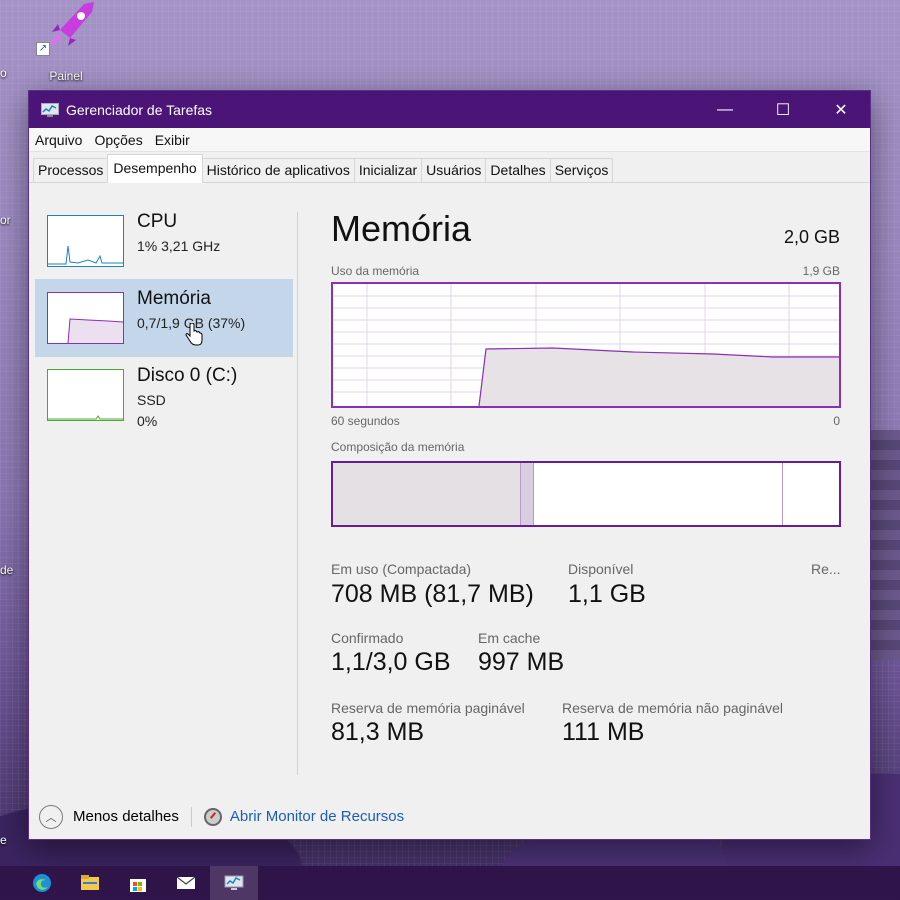  I want to click on file-explorer-icon, so click(90, 883).